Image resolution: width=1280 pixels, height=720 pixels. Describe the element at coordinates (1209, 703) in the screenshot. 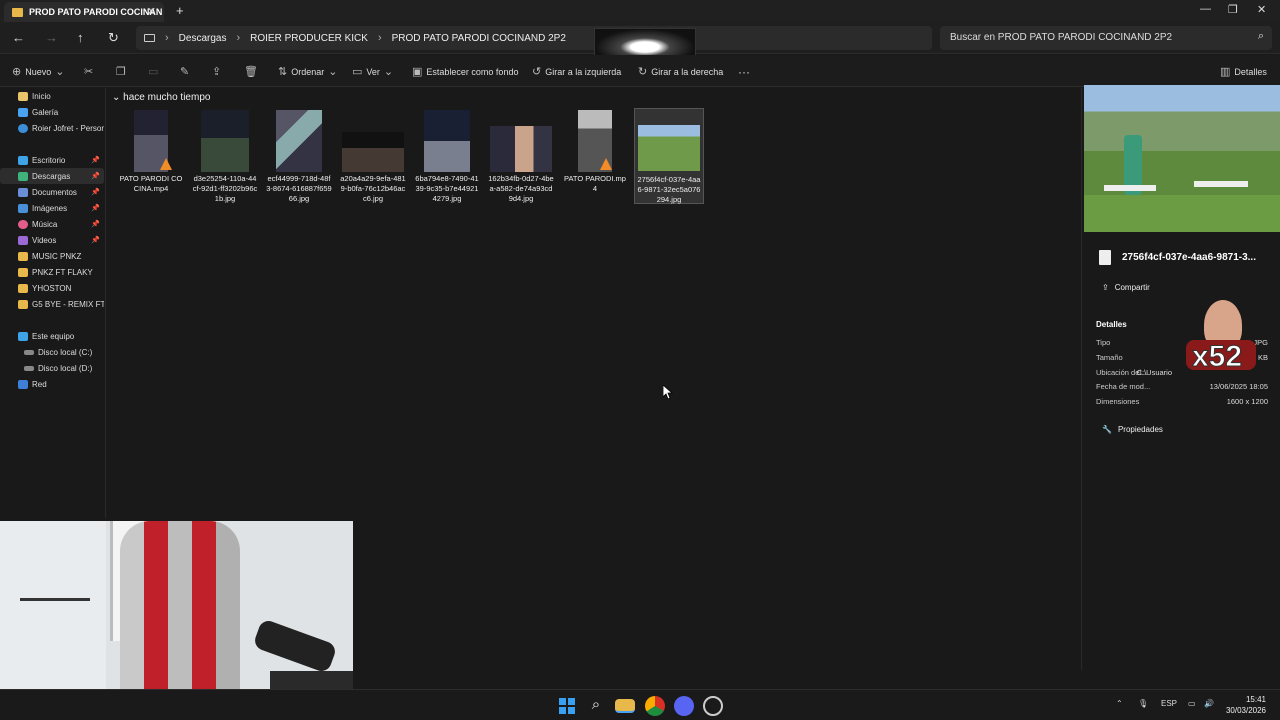

I see `volume-icon: 🔊` at that location.